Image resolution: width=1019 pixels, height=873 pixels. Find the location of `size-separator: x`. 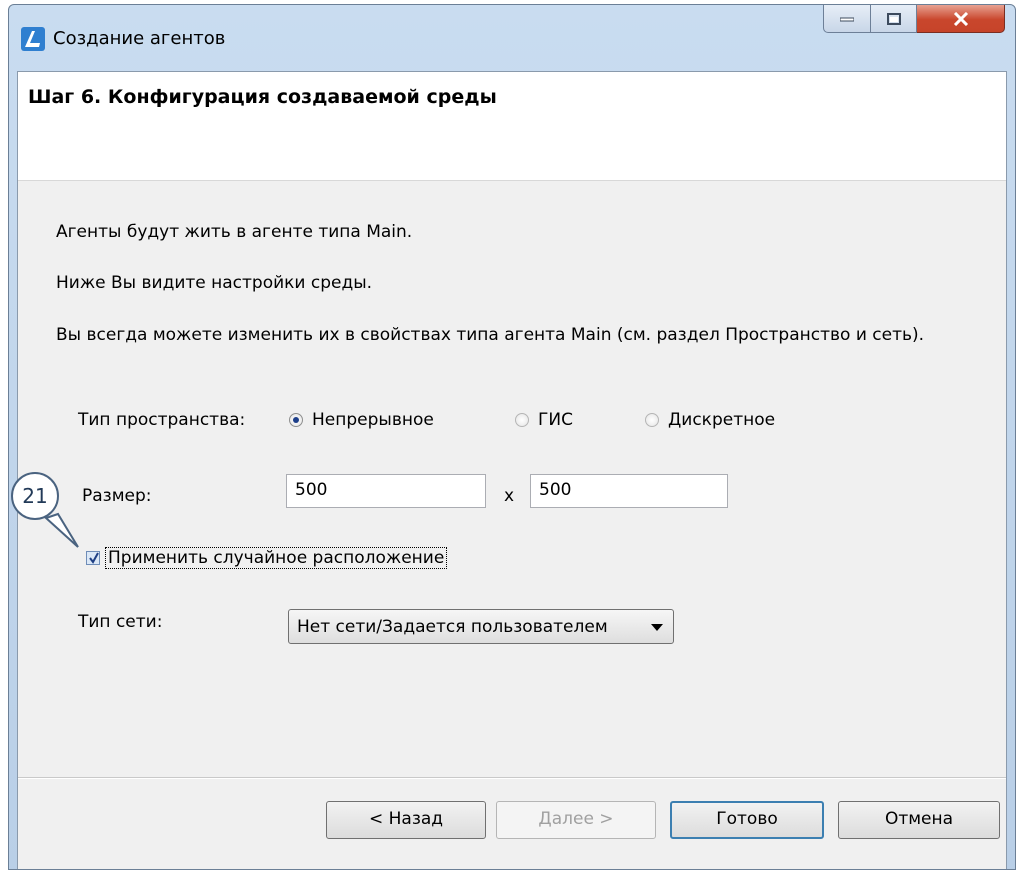

size-separator: x is located at coordinates (509, 496).